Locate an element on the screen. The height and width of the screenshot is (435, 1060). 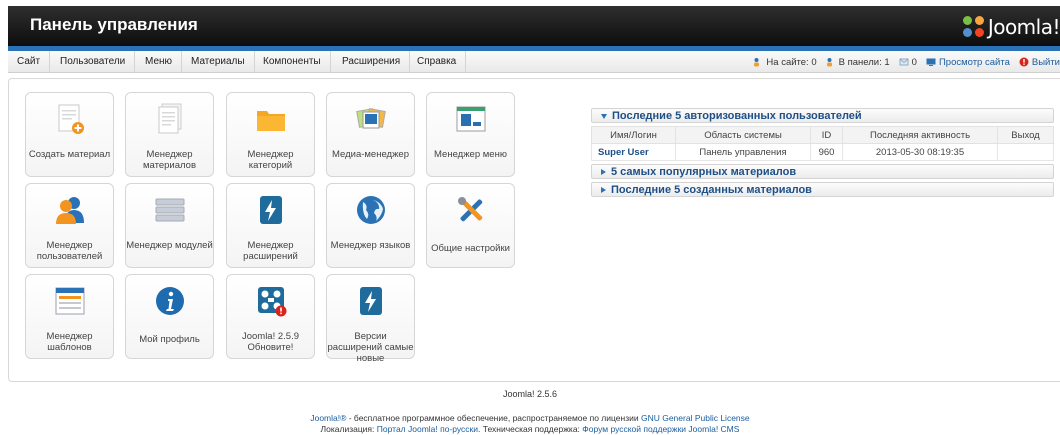
tile-joomla-update: Joomla! 2.5.9 Обновите! is located at coordinates (270, 316).